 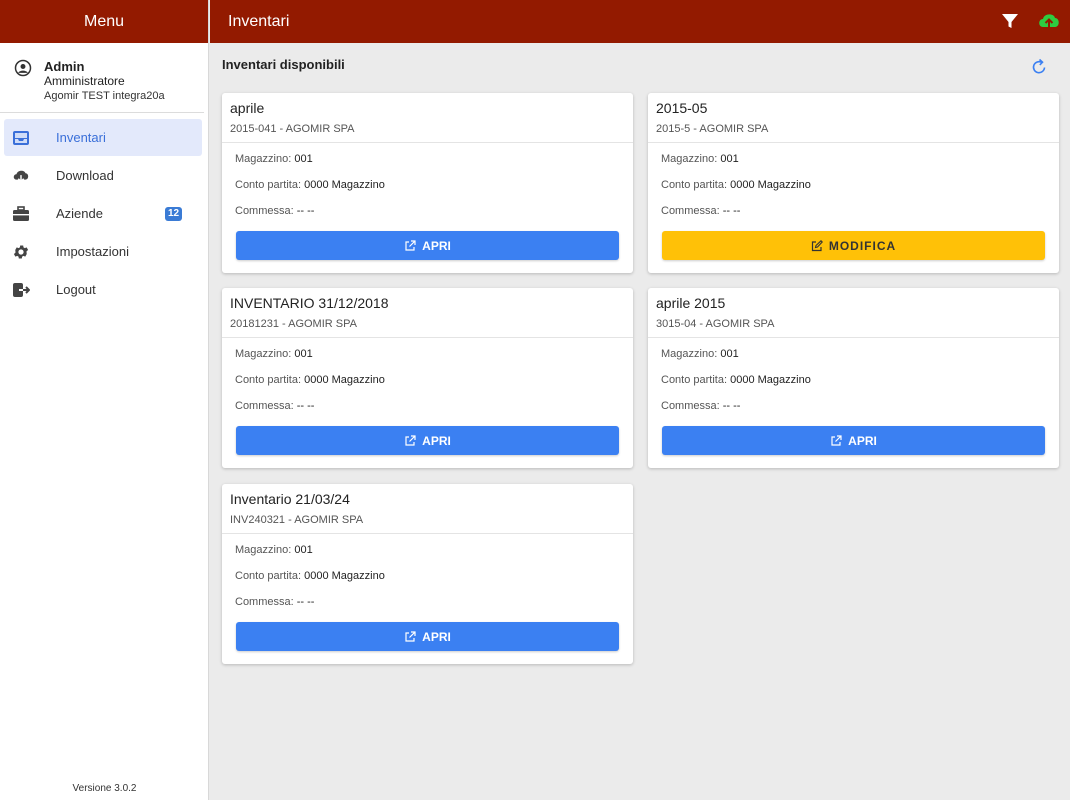 I want to click on card-title: INVENTARIO 31/12/2018, so click(x=309, y=303).